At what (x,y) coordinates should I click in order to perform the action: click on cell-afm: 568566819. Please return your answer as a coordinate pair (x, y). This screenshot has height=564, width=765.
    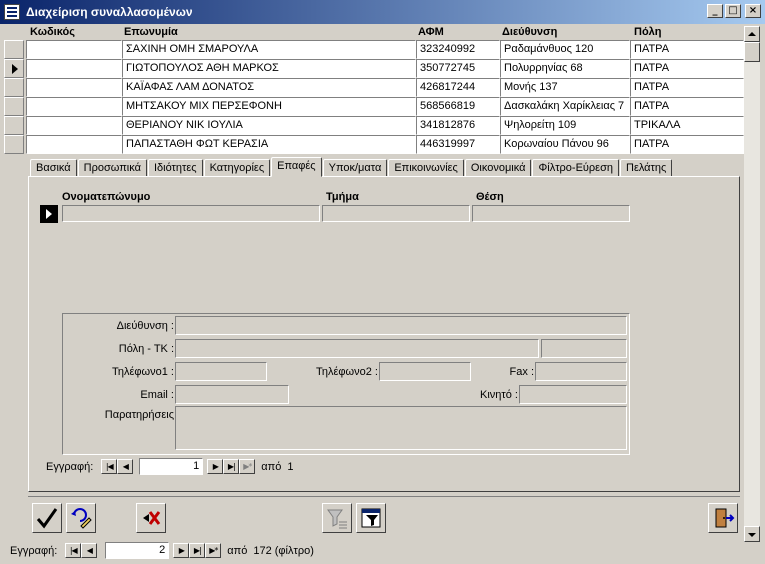
    Looking at the image, I should click on (458, 106).